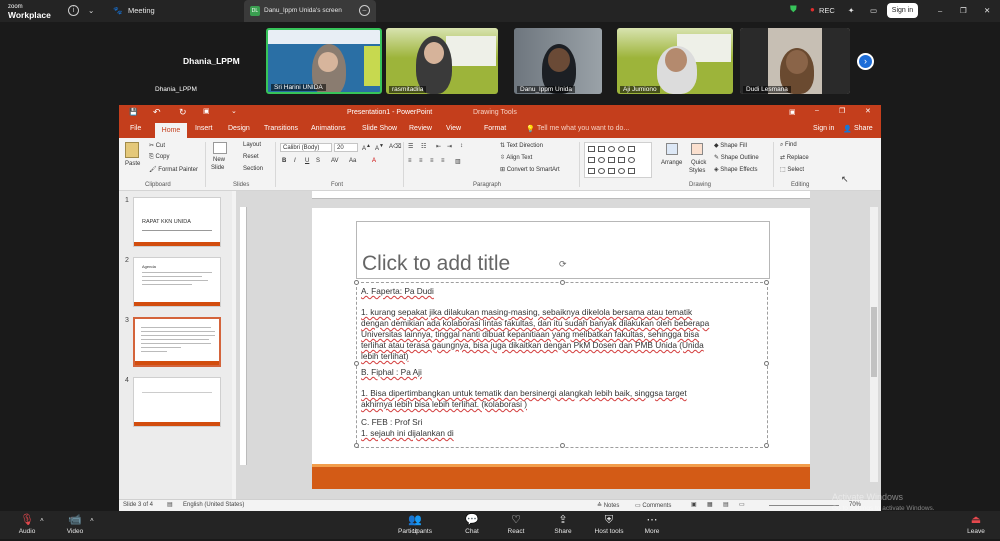  What do you see at coordinates (410, 161) in the screenshot?
I see `align-left-icon: ≡` at bounding box center [410, 161].